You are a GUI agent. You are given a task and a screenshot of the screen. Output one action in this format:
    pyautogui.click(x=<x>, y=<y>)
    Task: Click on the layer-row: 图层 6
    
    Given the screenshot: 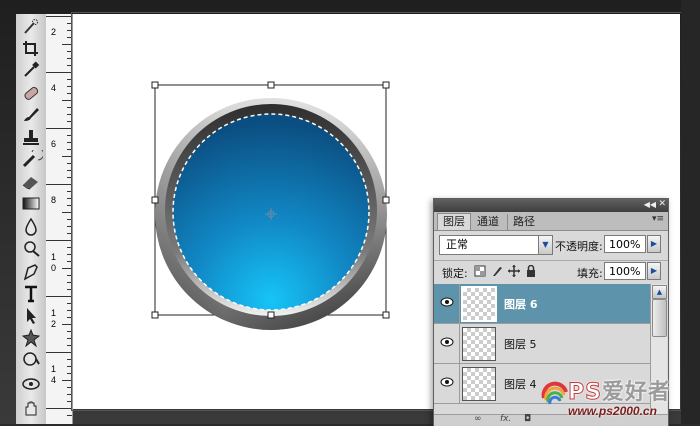 What is the action you would take?
    pyautogui.click(x=542, y=304)
    